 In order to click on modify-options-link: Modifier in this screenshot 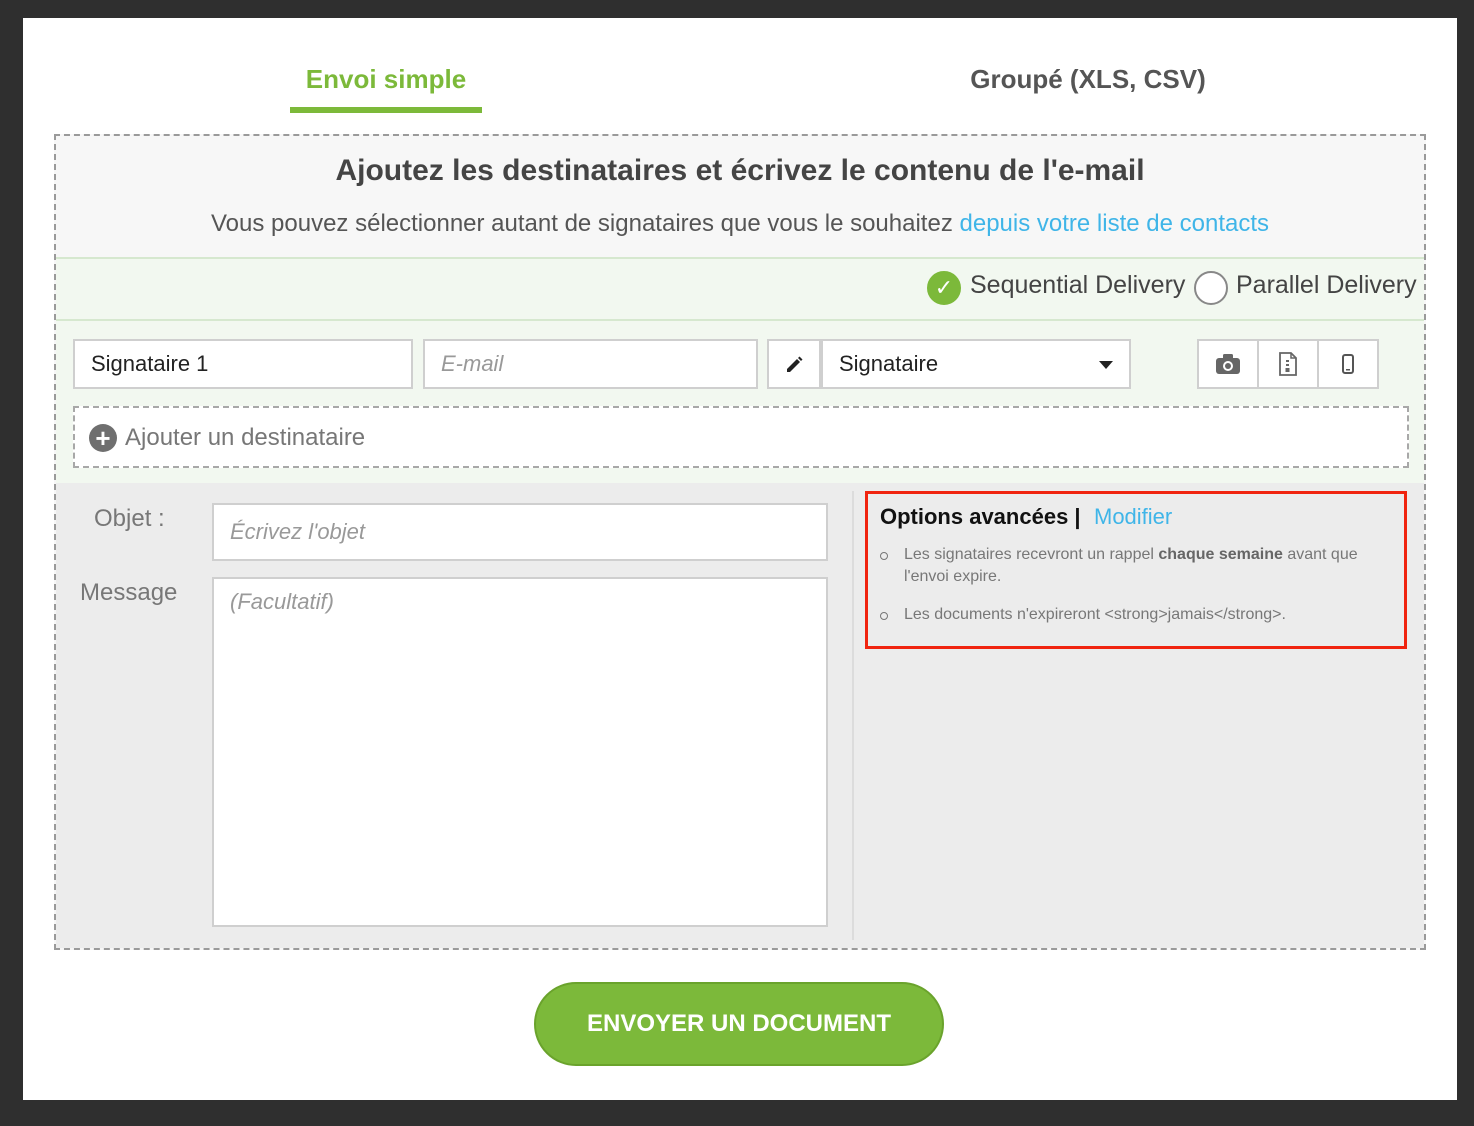, I will do `click(1133, 517)`.